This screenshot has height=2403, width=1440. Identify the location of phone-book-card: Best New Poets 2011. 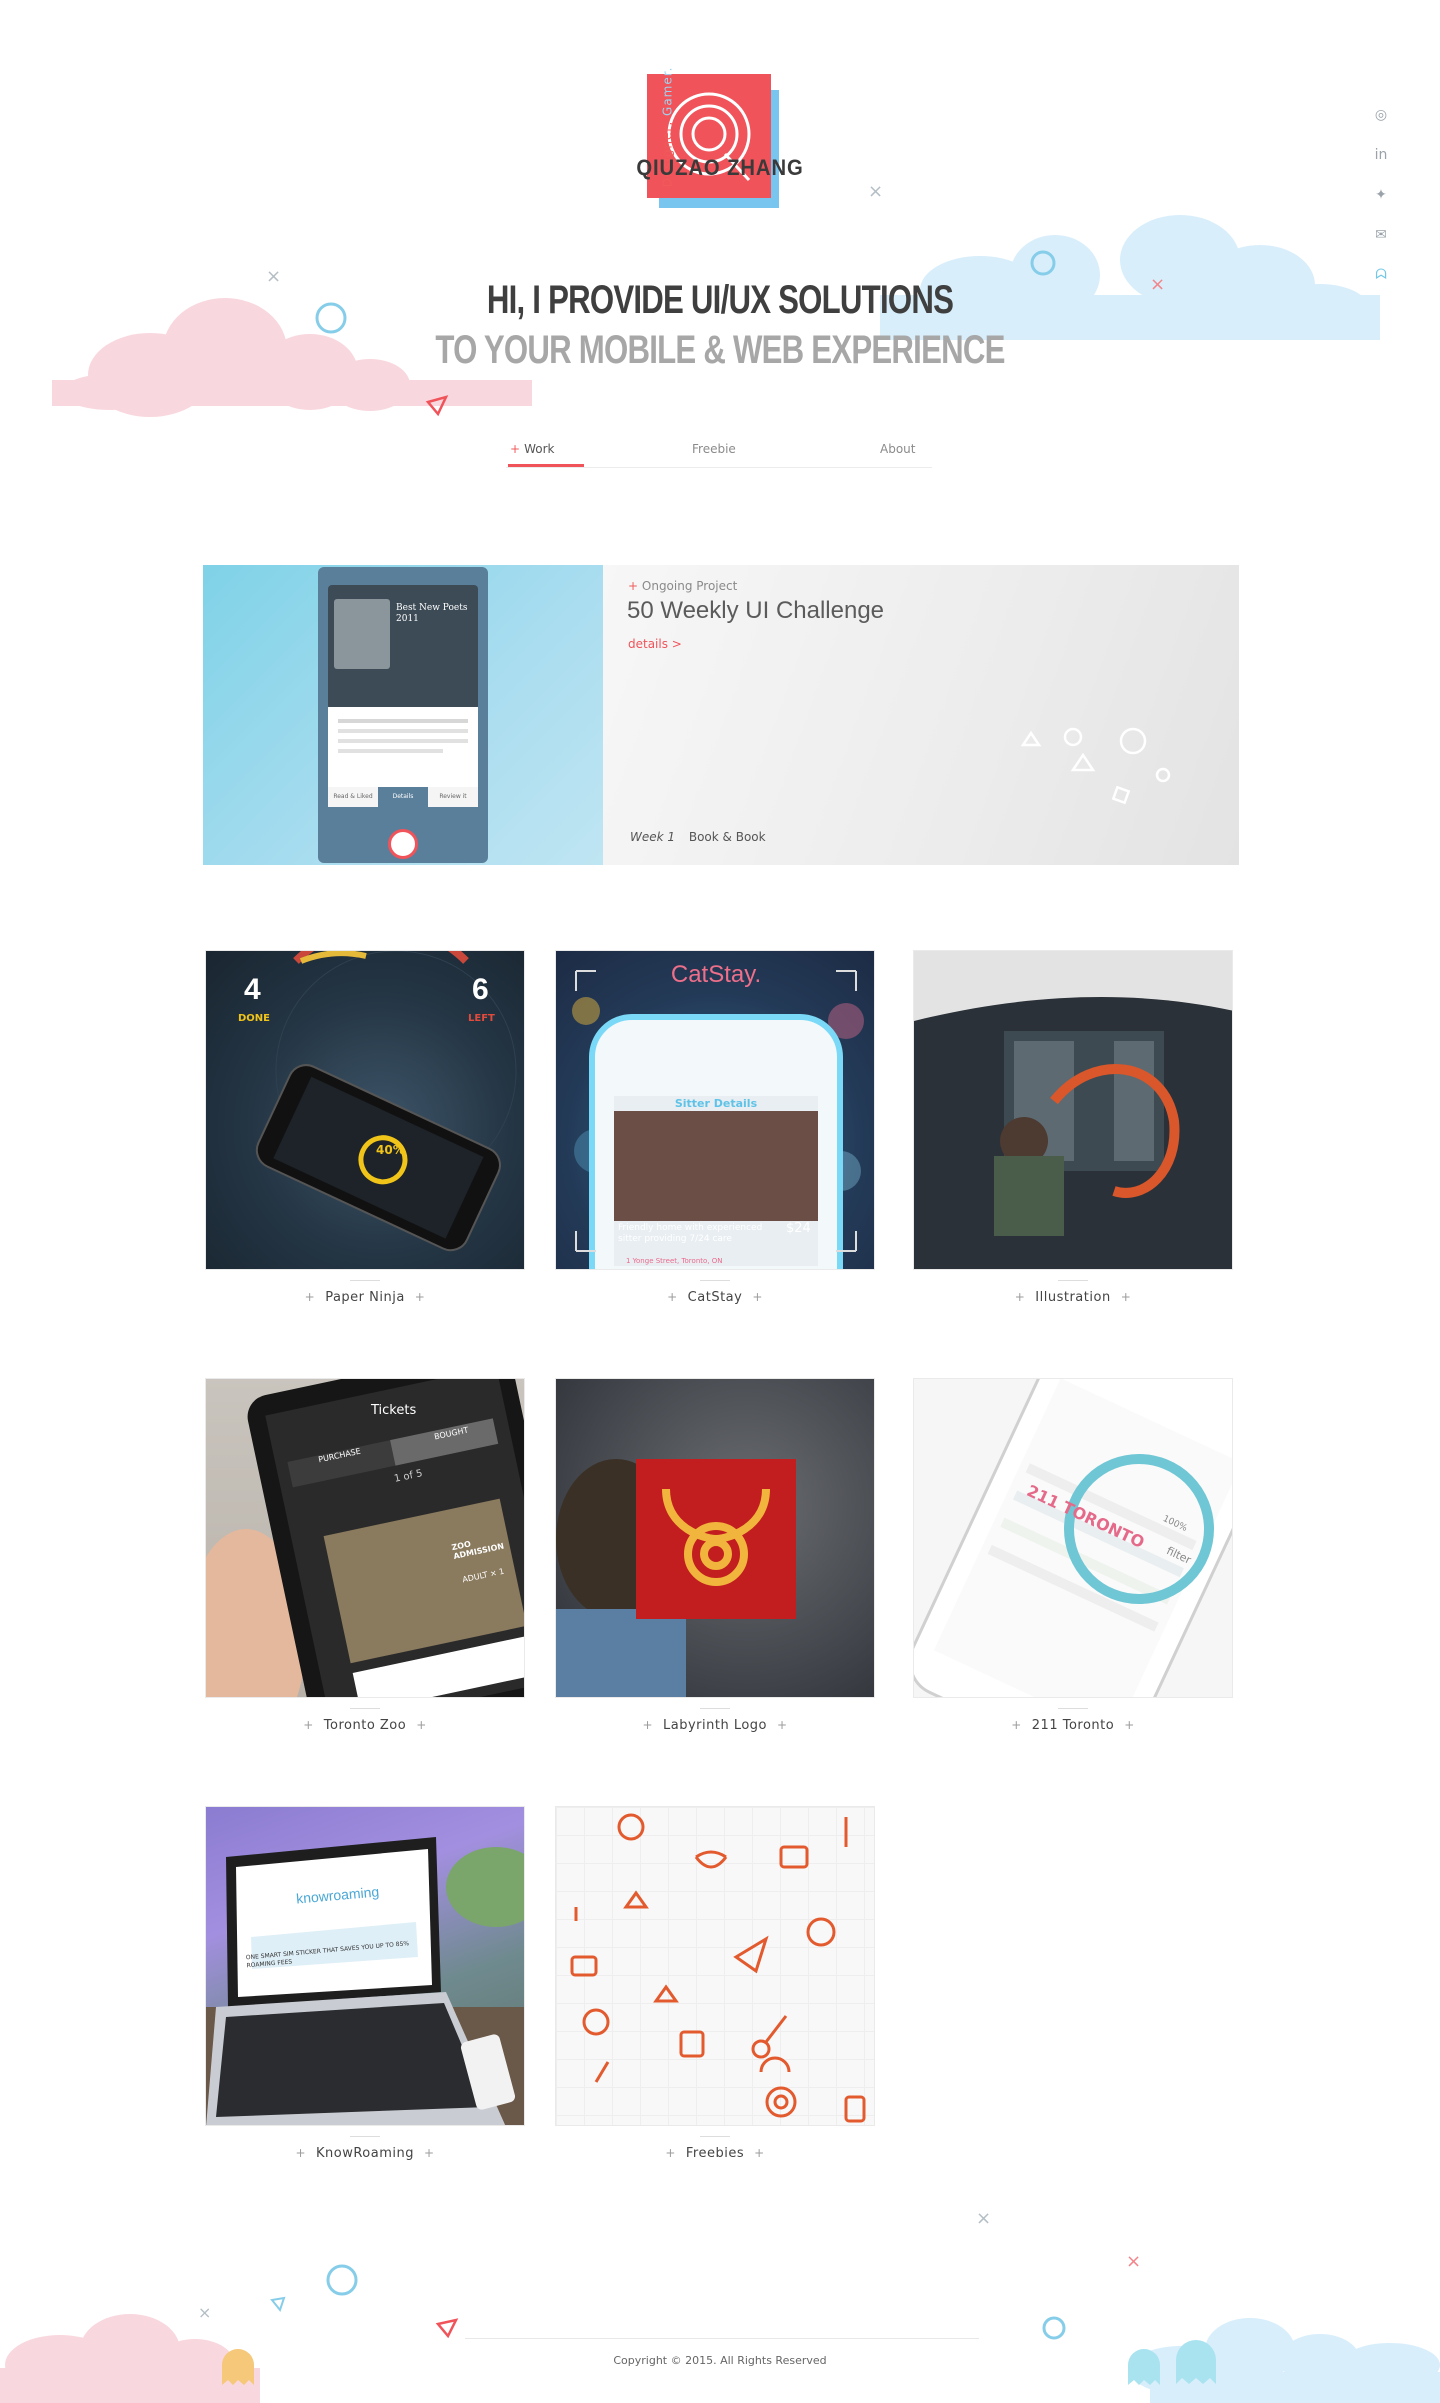
(403, 647).